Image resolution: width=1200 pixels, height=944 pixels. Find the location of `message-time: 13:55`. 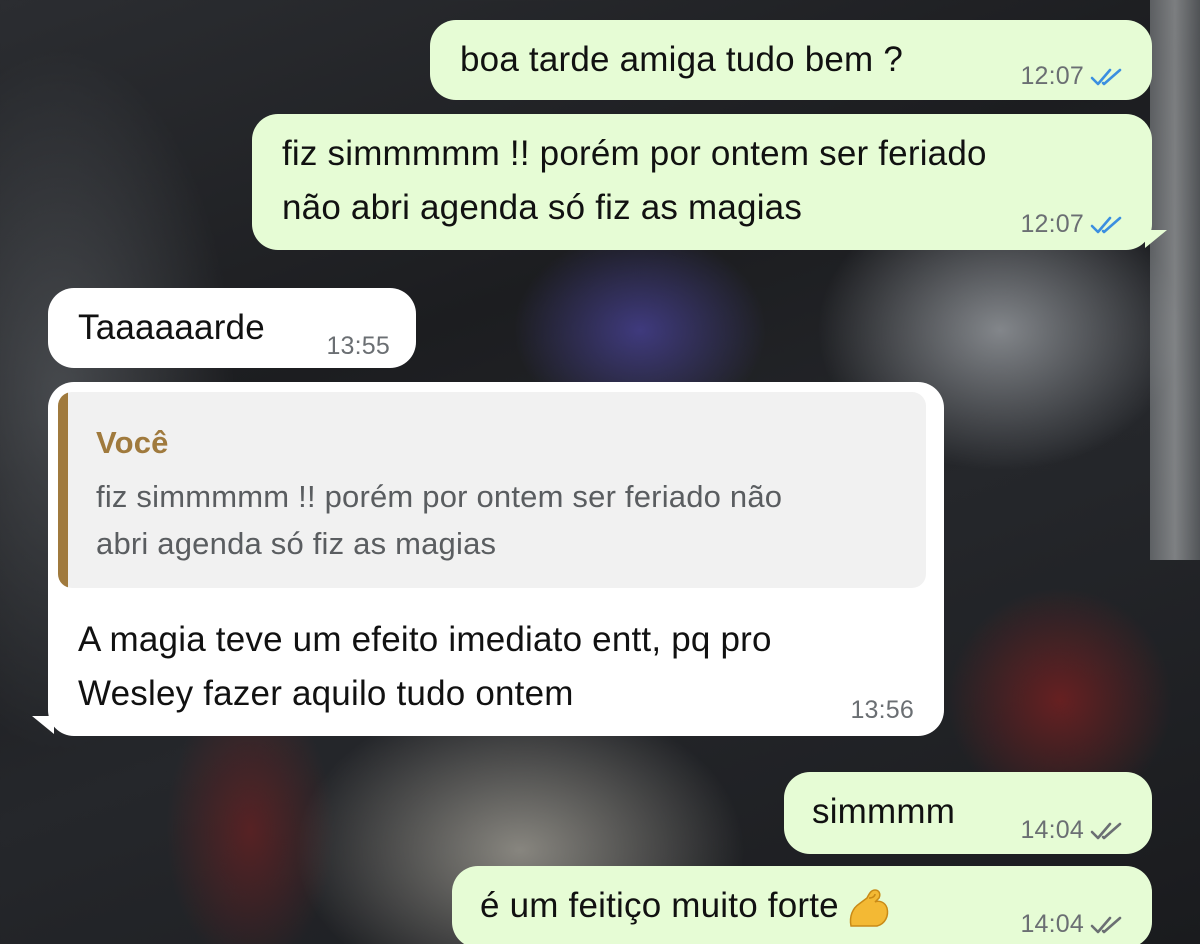

message-time: 13:55 is located at coordinates (358, 346).